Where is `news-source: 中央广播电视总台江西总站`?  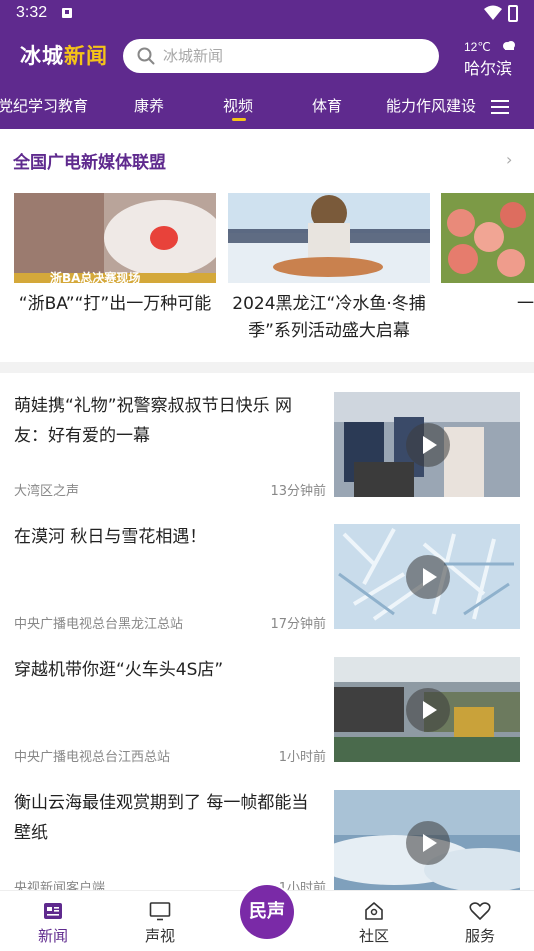 news-source: 中央广播电视总台江西总站 is located at coordinates (92, 757).